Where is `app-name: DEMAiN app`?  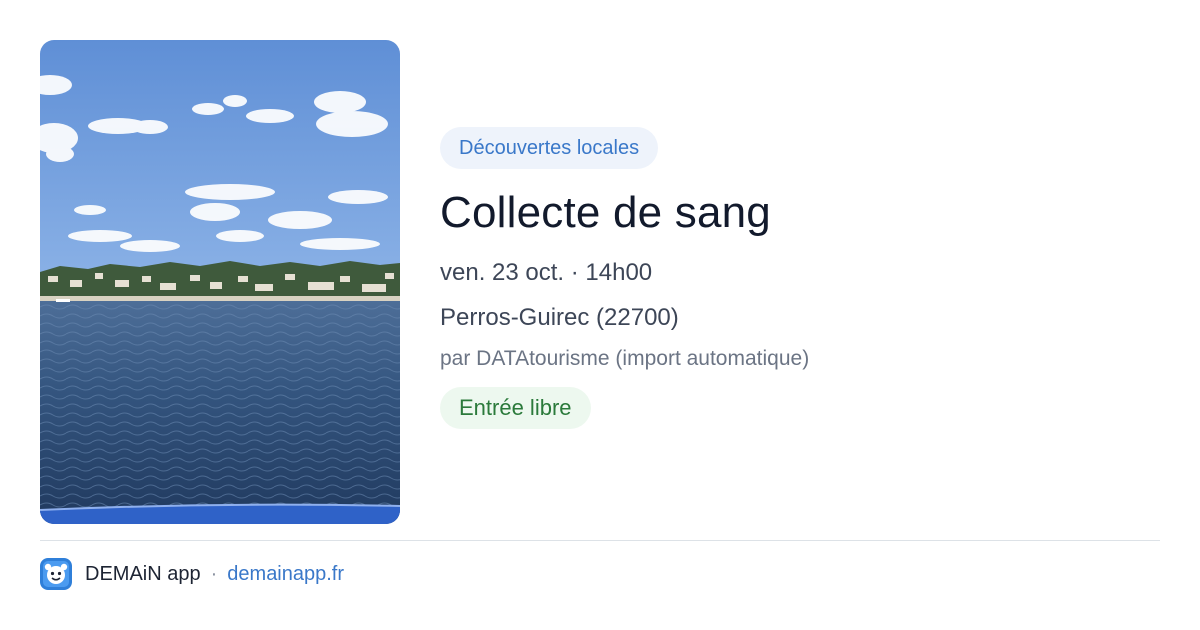
app-name: DEMAiN app is located at coordinates (143, 573).